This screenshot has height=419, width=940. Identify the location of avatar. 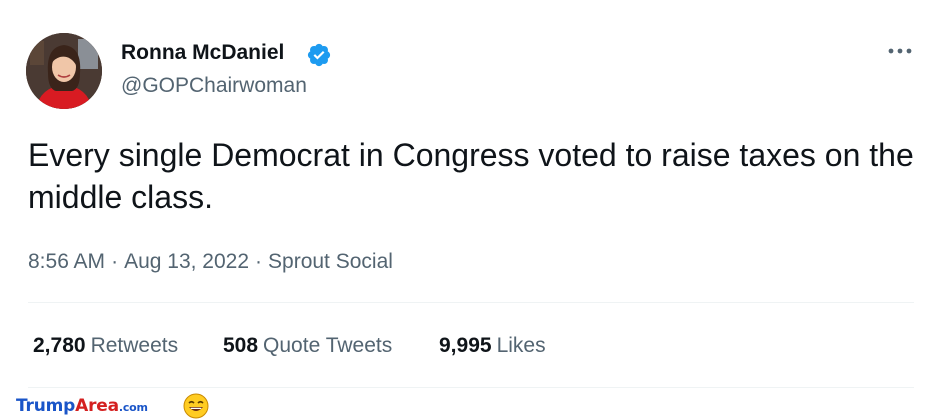
(64, 71).